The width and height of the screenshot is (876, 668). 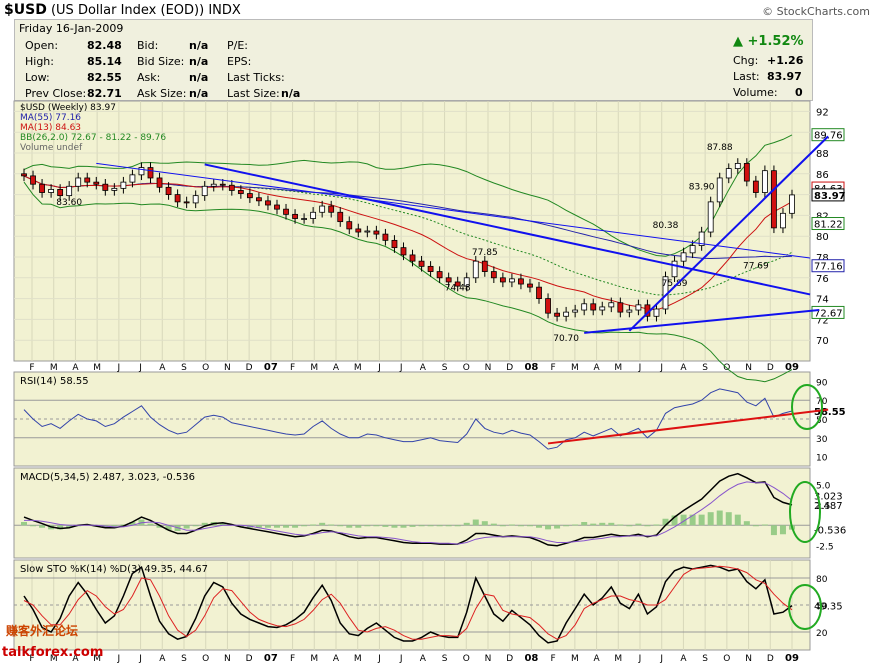 I want to click on rsi-y-tick: 90, so click(x=822, y=383).